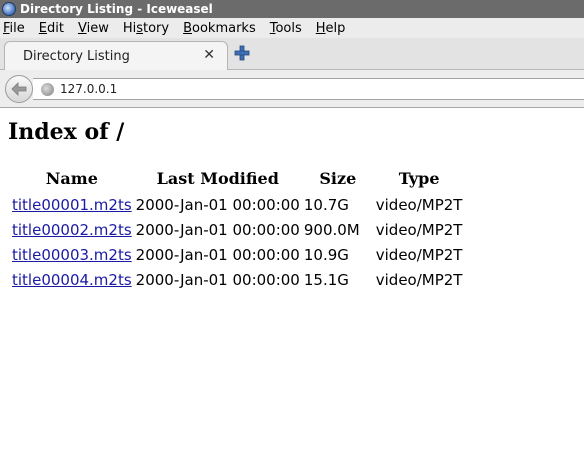 The image size is (584, 453). I want to click on column-header-type: Type, so click(419, 178).